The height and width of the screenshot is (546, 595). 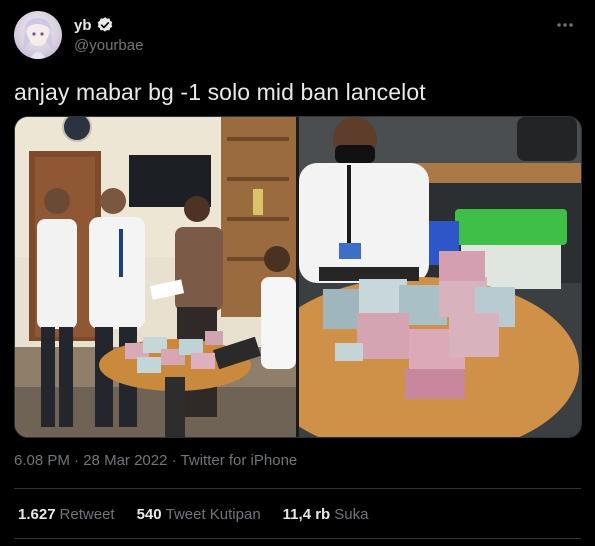 I want to click on display-name: yb, so click(x=83, y=25).